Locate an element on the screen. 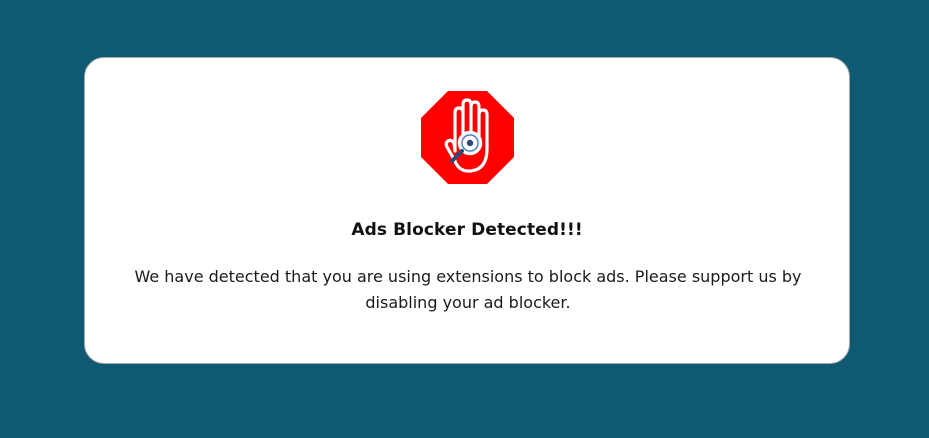 The width and height of the screenshot is (929, 438). stop-hand-magnifier-icon is located at coordinates (467, 137).